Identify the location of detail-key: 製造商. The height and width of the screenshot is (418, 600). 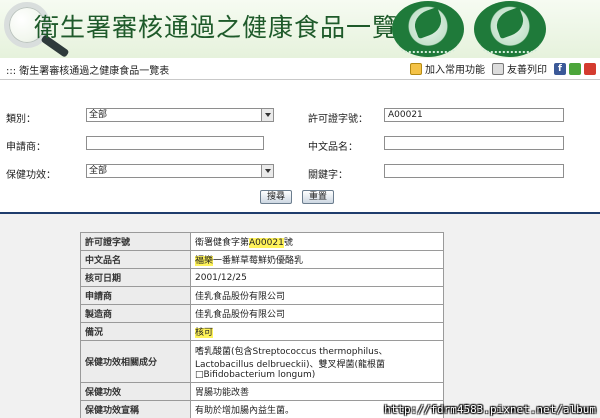
(135, 313).